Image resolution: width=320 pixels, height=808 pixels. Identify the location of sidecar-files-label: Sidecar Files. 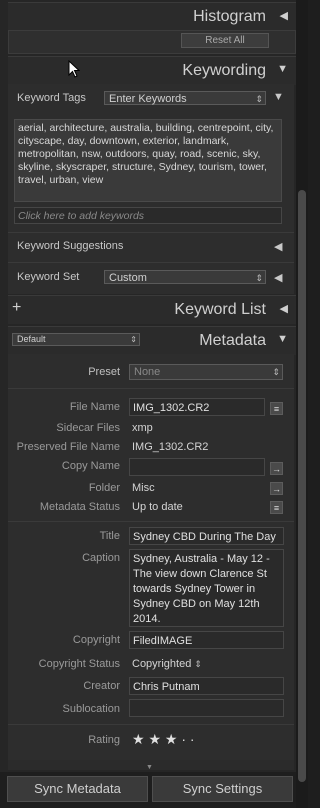
(88, 428).